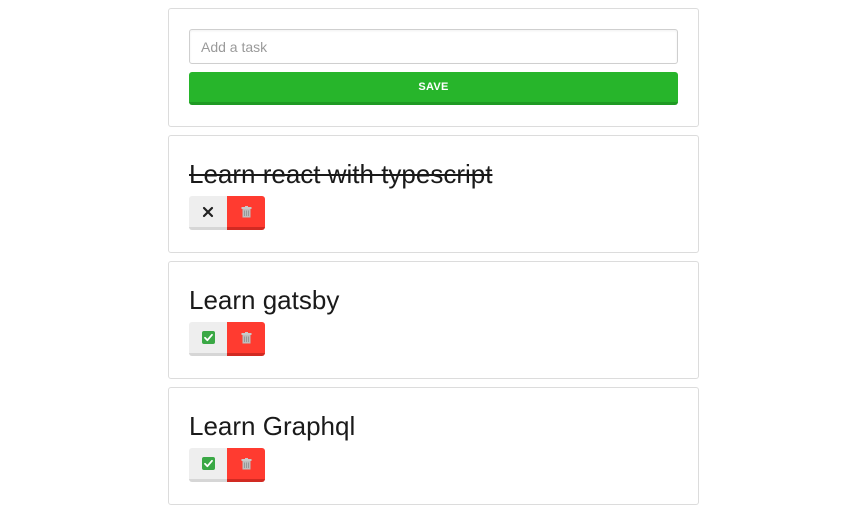 The image size is (859, 520). What do you see at coordinates (433, 320) in the screenshot?
I see `task-item: Learn gatsby` at bounding box center [433, 320].